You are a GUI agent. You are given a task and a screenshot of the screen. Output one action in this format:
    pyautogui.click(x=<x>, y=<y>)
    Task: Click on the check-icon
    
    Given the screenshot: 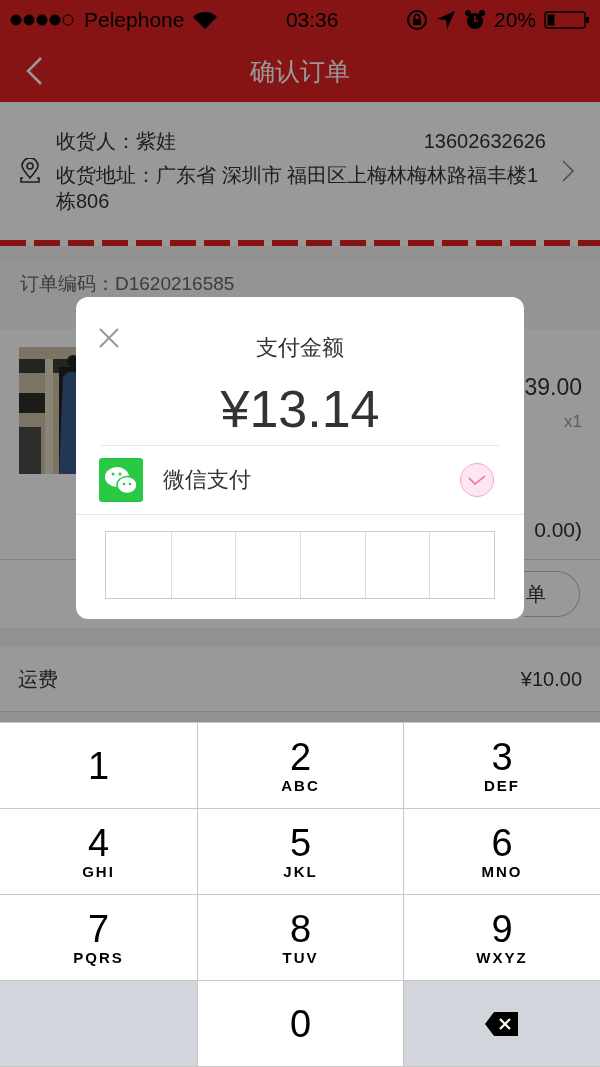 What is the action you would take?
    pyautogui.click(x=477, y=480)
    